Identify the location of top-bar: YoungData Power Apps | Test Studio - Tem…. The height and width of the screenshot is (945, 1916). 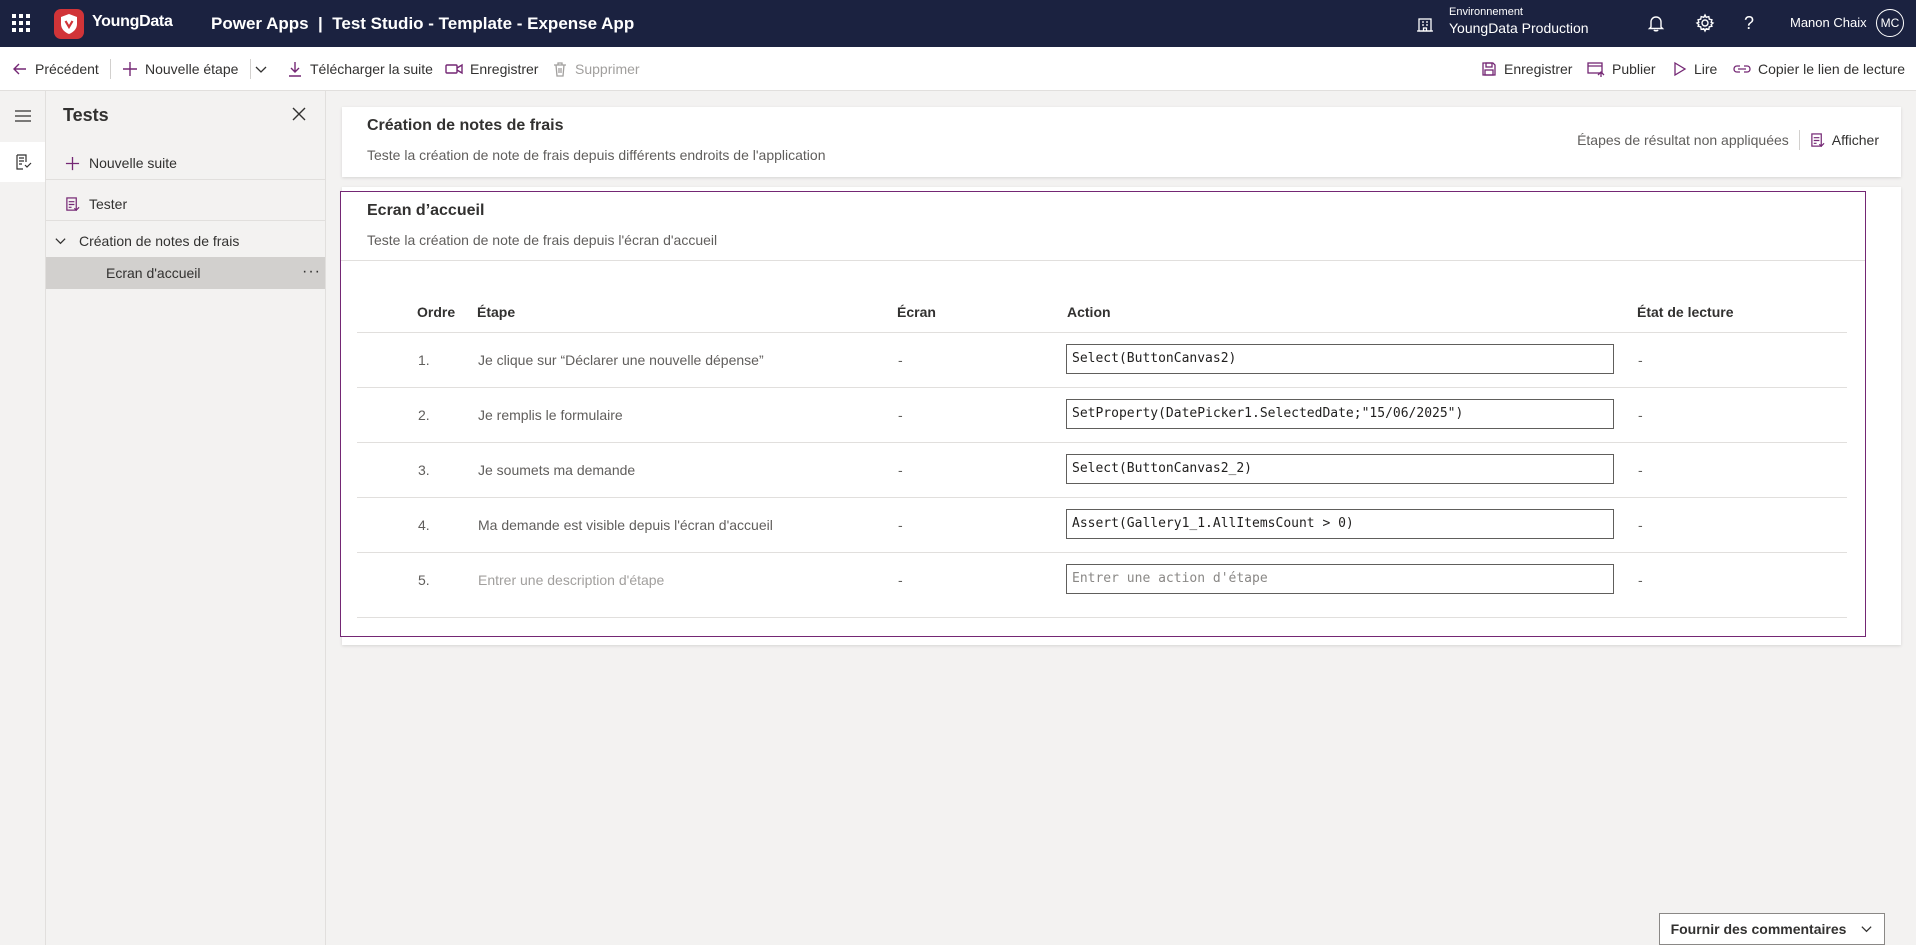
(958, 23).